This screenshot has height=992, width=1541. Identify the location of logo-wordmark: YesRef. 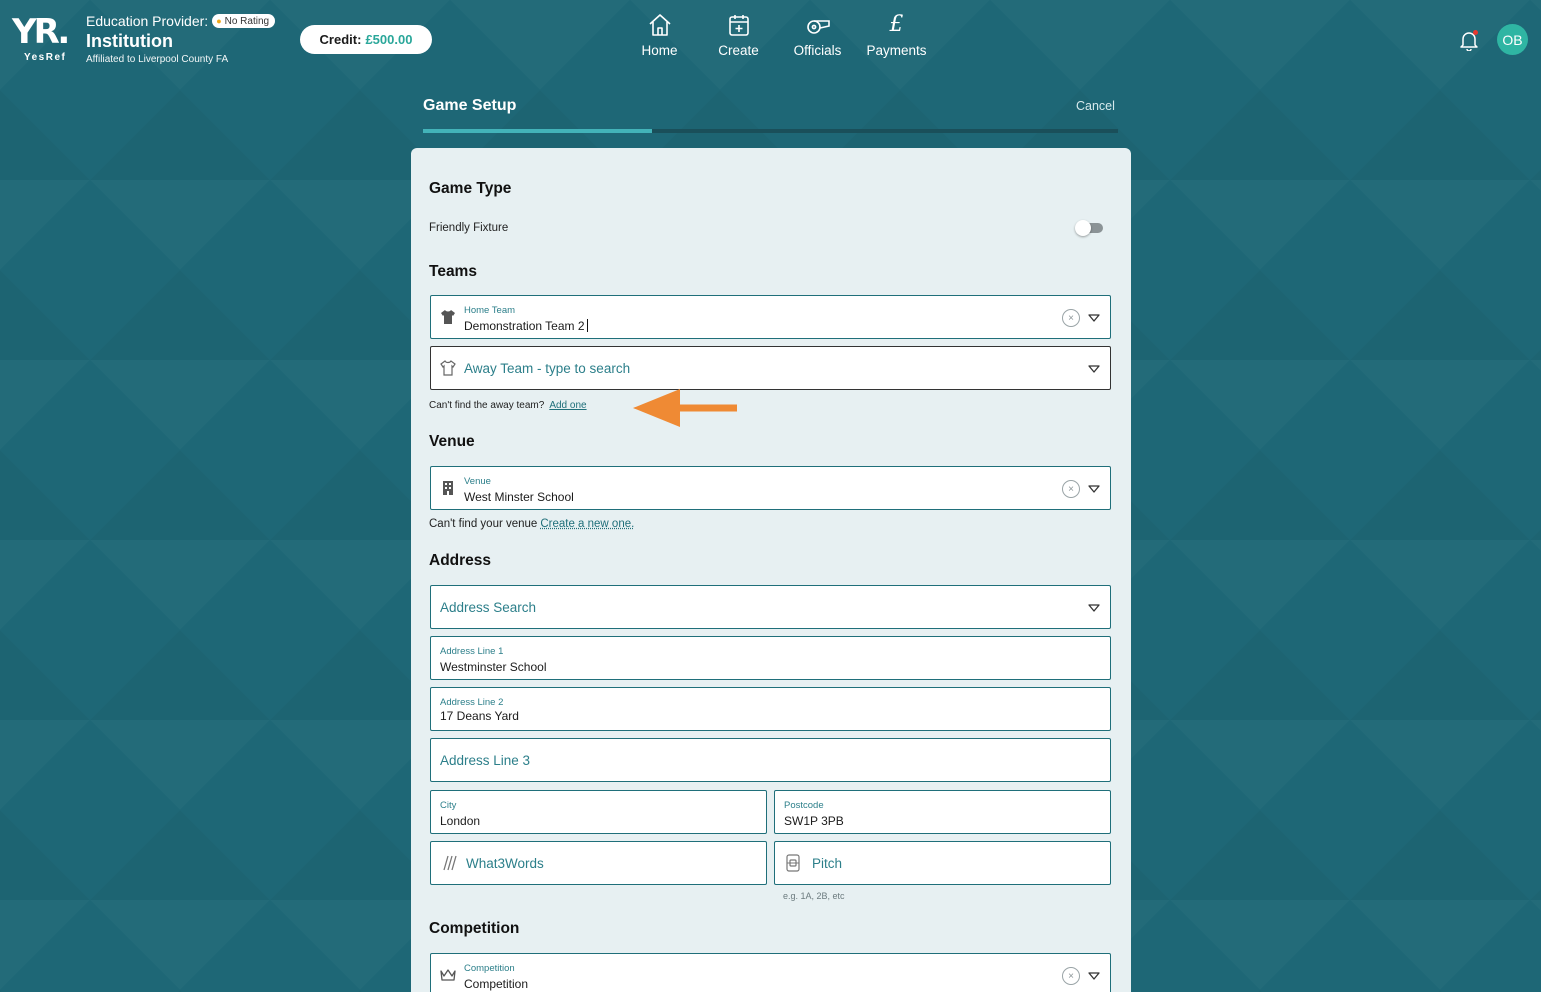
(45, 57).